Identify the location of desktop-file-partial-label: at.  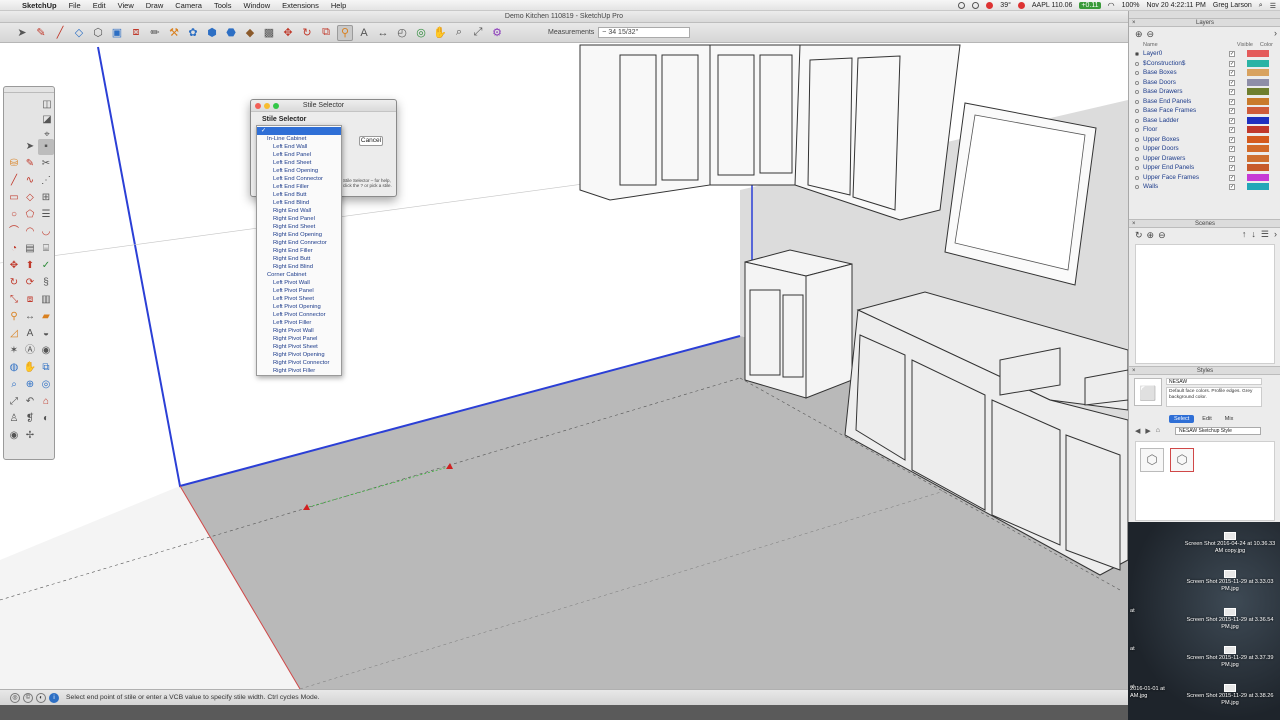
(1132, 649).